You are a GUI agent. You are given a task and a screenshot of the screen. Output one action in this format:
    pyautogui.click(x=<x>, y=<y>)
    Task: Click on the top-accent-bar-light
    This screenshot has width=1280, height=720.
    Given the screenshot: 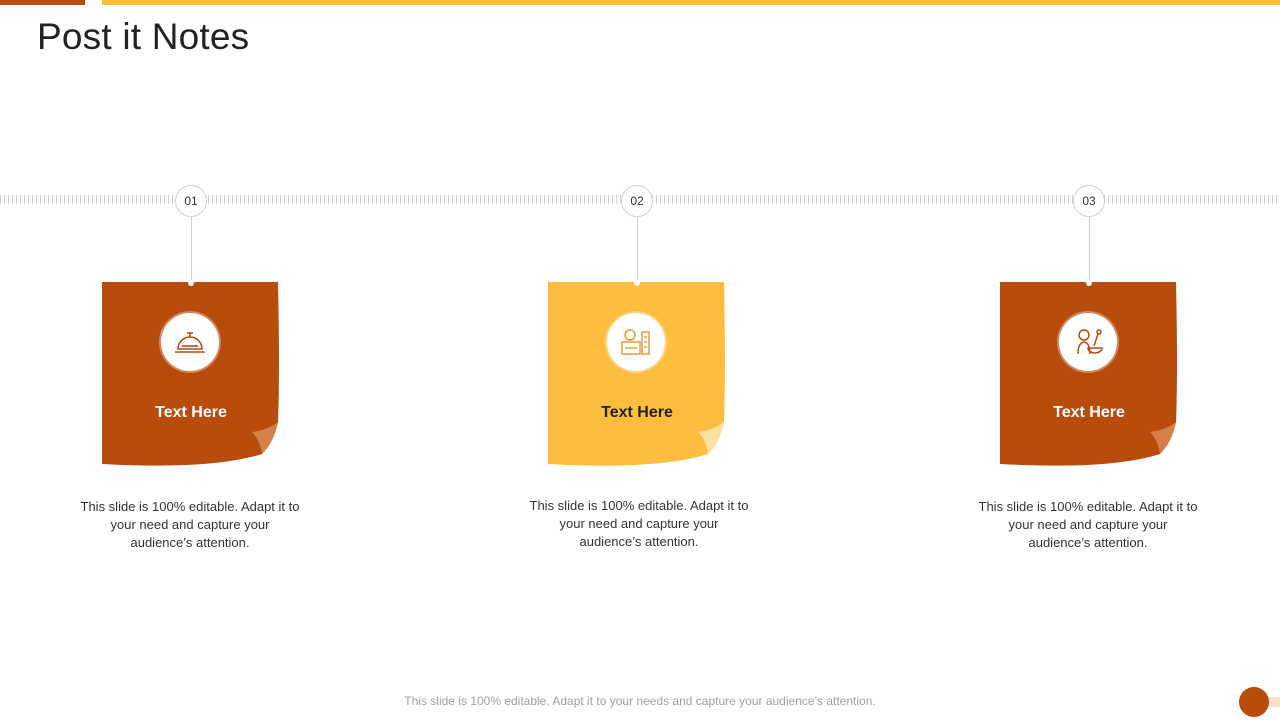 What is the action you would take?
    pyautogui.click(x=691, y=2)
    